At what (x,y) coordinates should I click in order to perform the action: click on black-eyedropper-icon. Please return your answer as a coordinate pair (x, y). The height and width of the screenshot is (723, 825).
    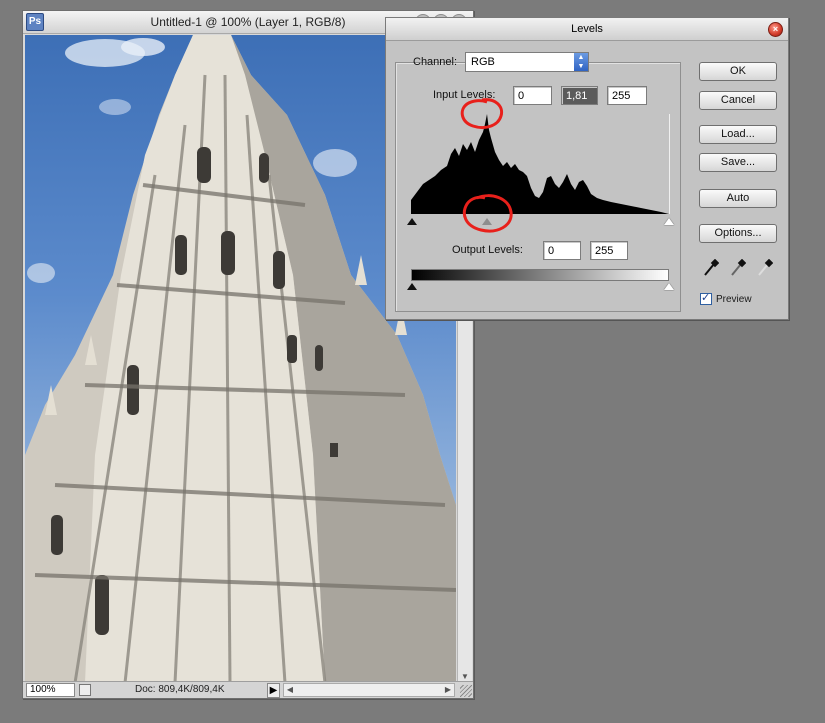
    Looking at the image, I should click on (711, 268).